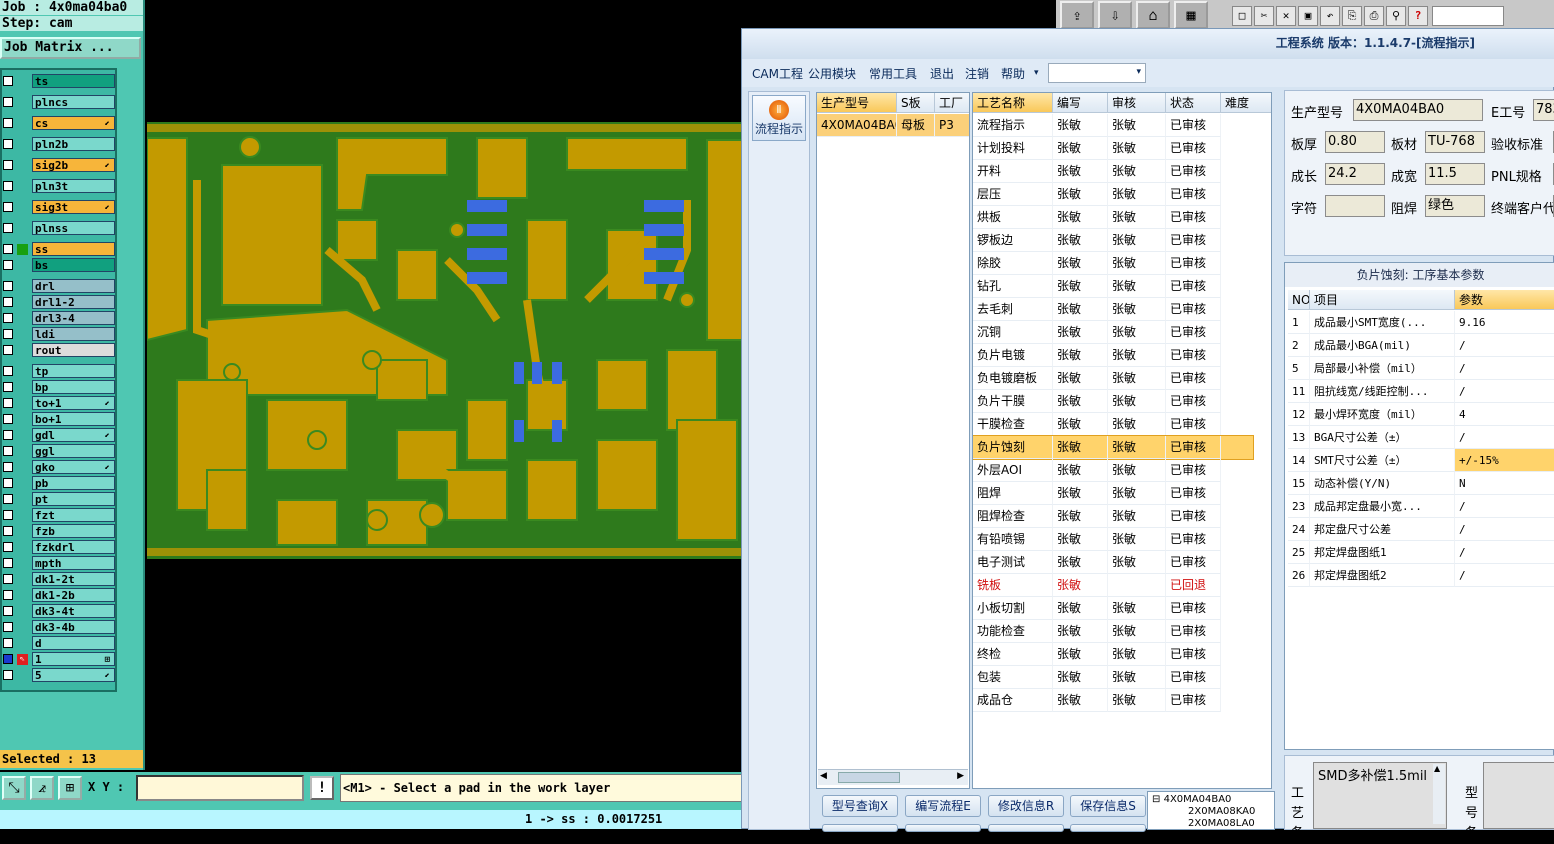 This screenshot has height=844, width=1554. I want to click on action-button: 型号查询X, so click(860, 806).